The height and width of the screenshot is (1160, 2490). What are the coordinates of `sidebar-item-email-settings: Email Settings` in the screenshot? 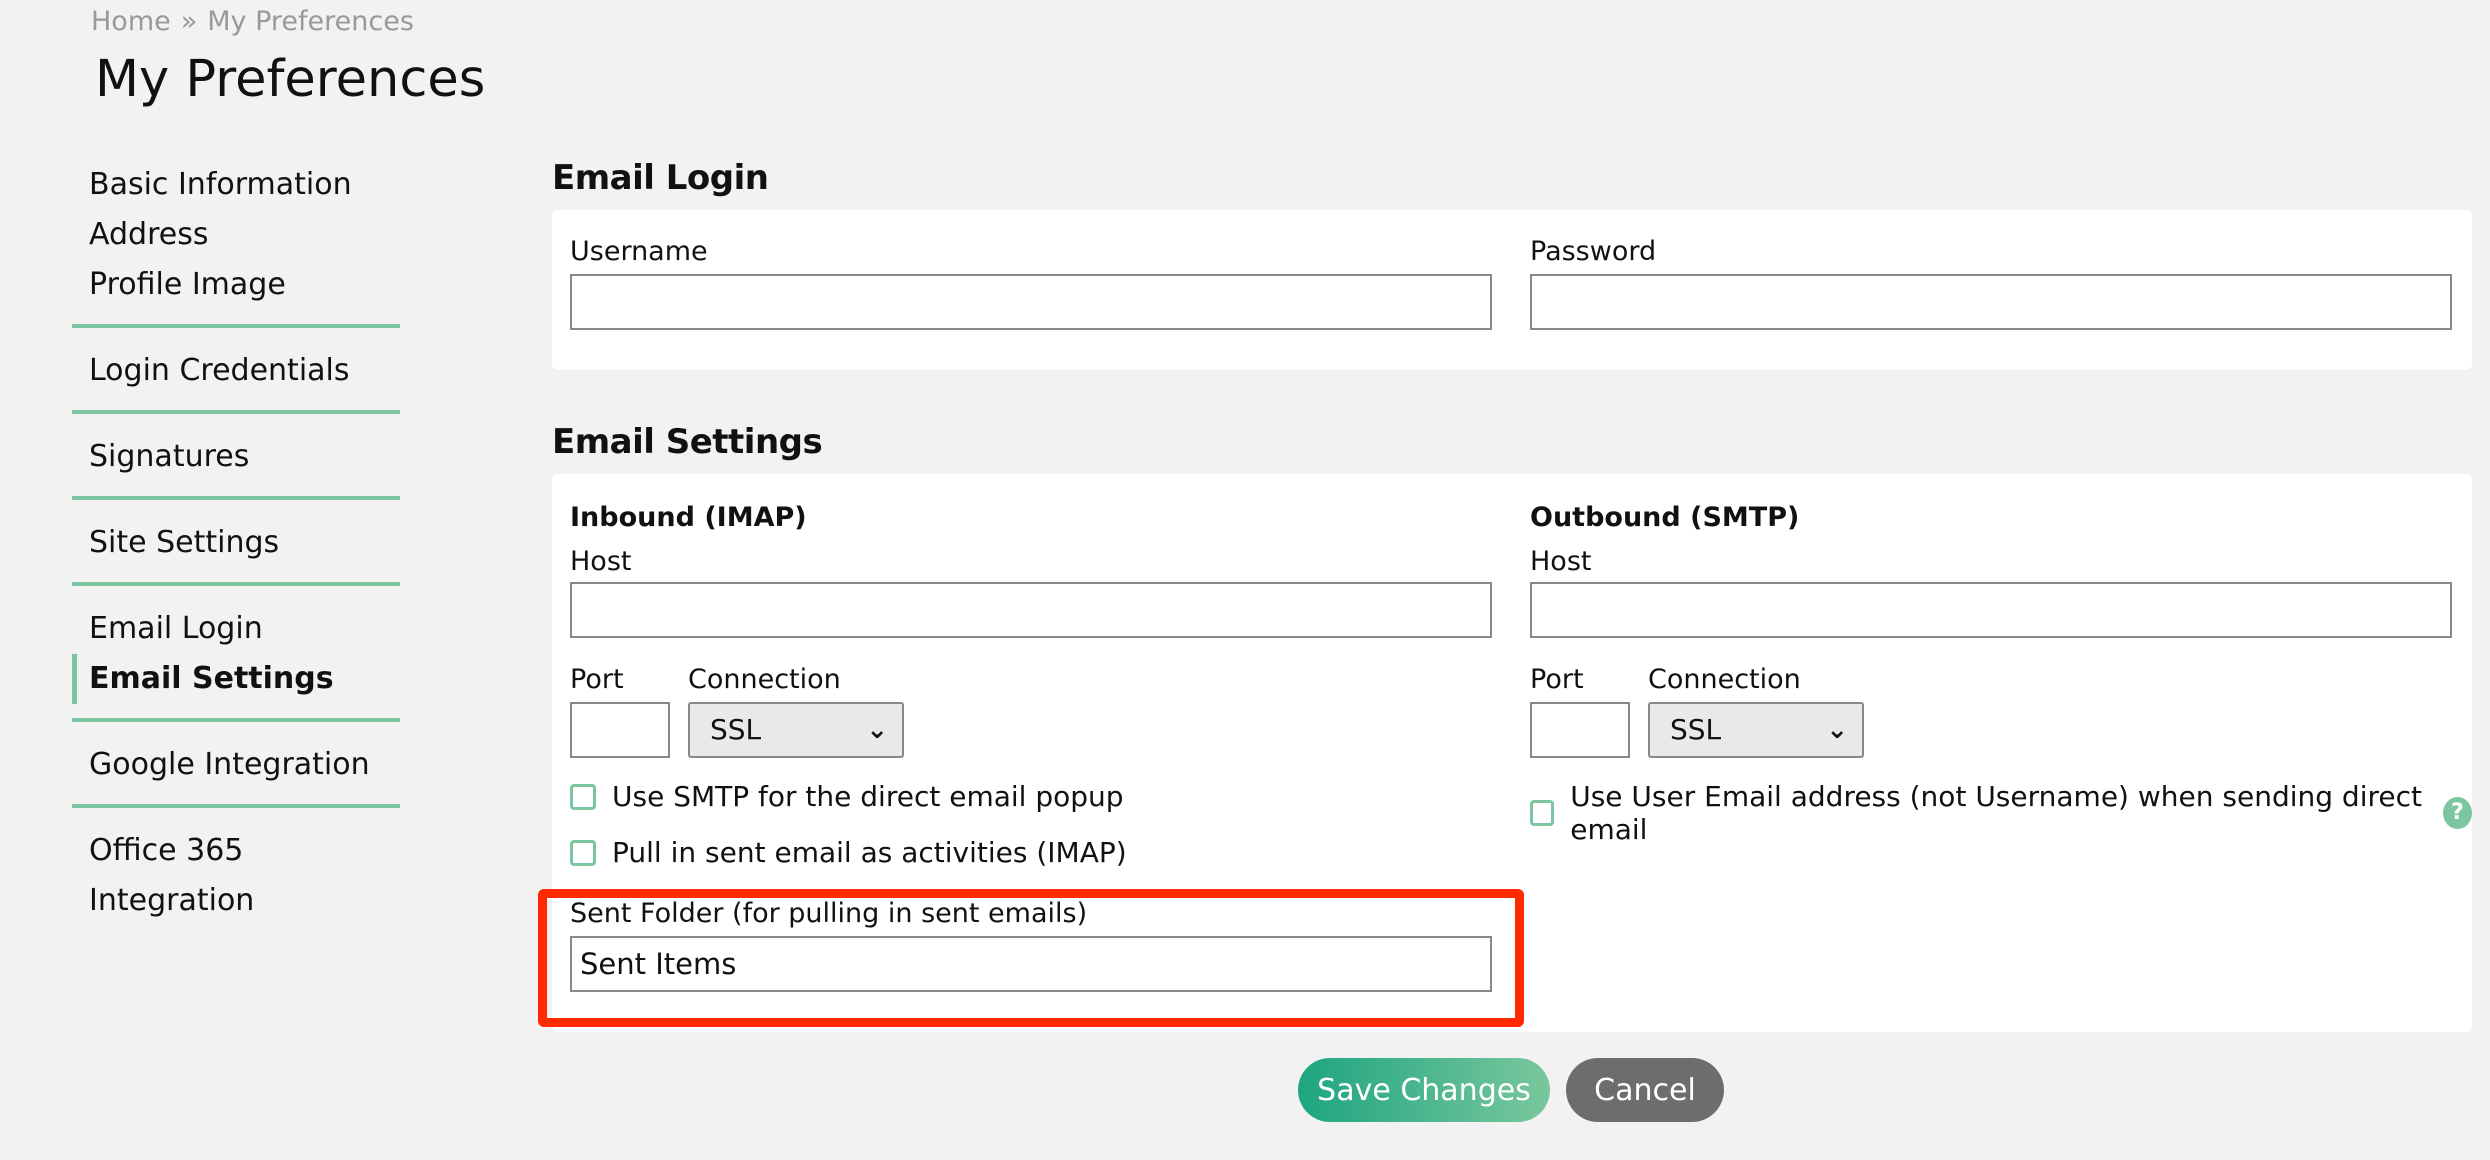 It's located at (236, 679).